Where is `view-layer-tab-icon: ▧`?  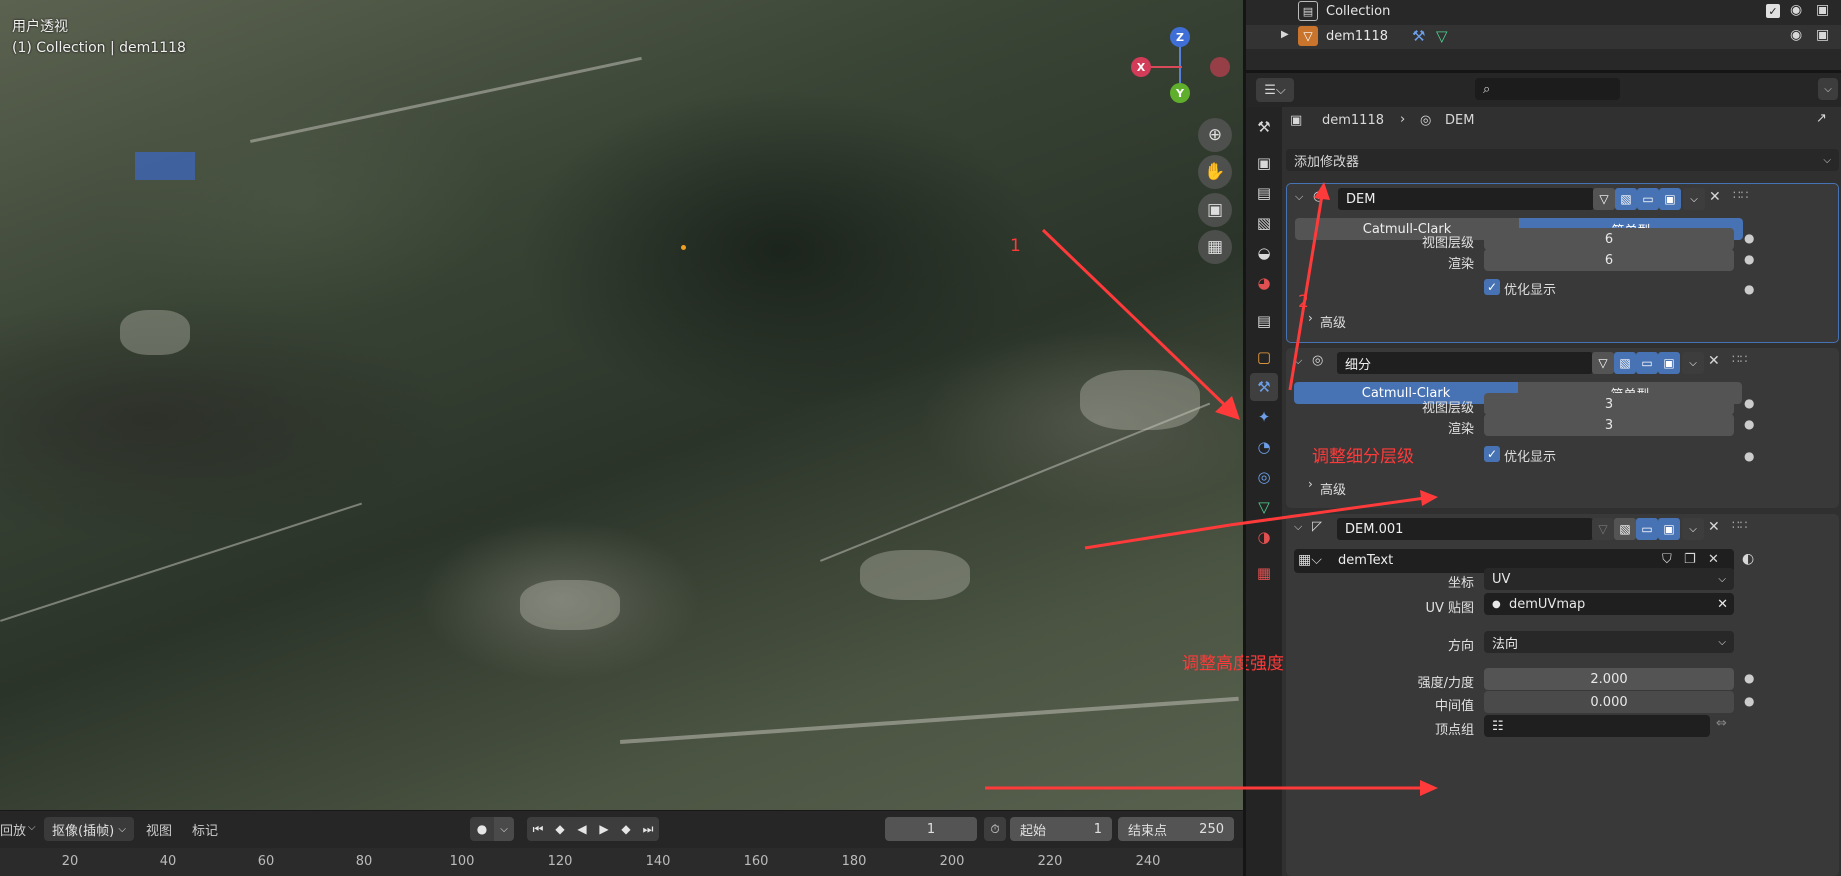 view-layer-tab-icon: ▧ is located at coordinates (1264, 223).